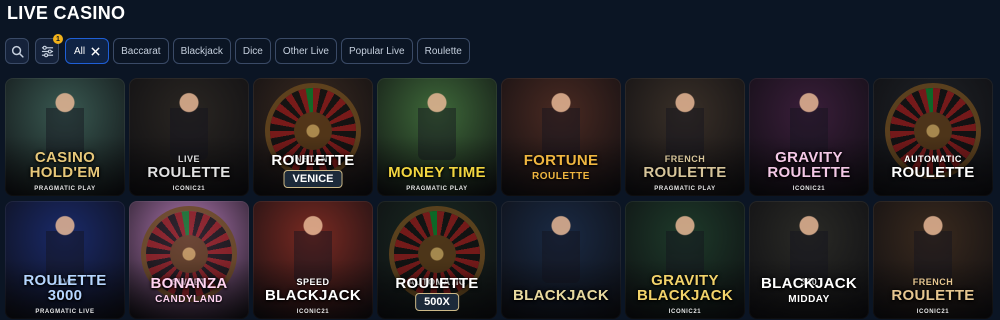 The height and width of the screenshot is (320, 1000). Describe the element at coordinates (561, 160) in the screenshot. I see `game-name: Fortune` at that location.